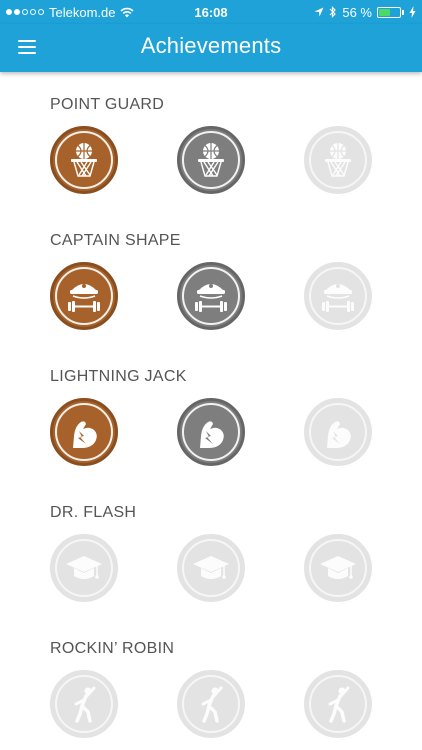 The width and height of the screenshot is (422, 750). I want to click on battery-percent: 56 %, so click(357, 12).